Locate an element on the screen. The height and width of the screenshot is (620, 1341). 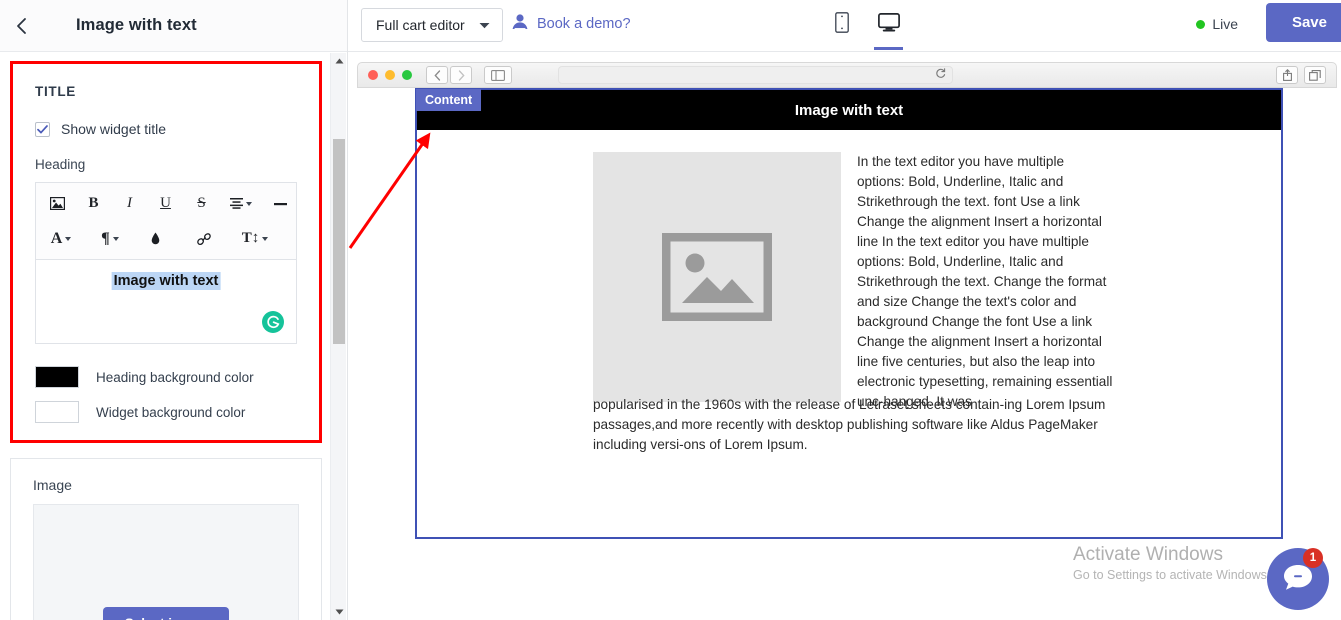
book-a-demo-label: Book a demo? is located at coordinates (584, 24).